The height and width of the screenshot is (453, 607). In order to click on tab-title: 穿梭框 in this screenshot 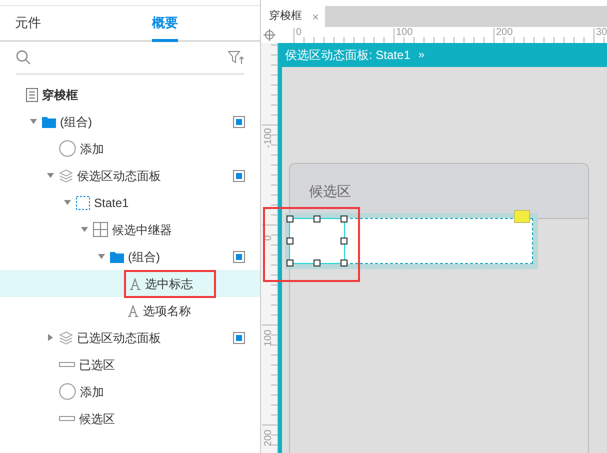, I will do `click(285, 16)`.